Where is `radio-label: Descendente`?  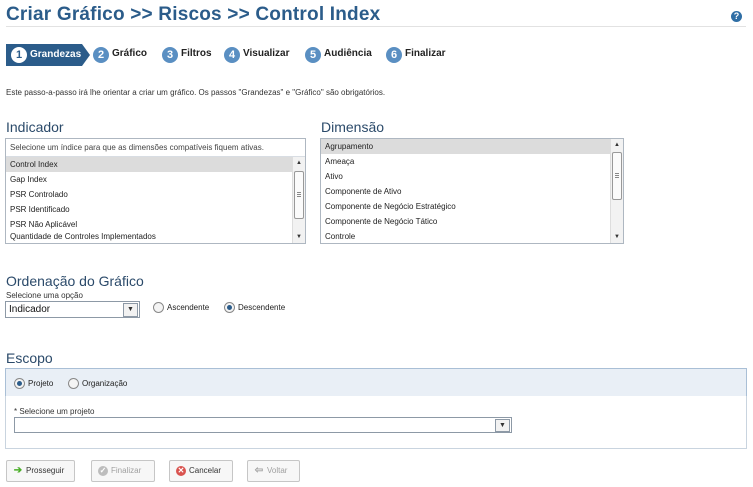 radio-label: Descendente is located at coordinates (262, 307).